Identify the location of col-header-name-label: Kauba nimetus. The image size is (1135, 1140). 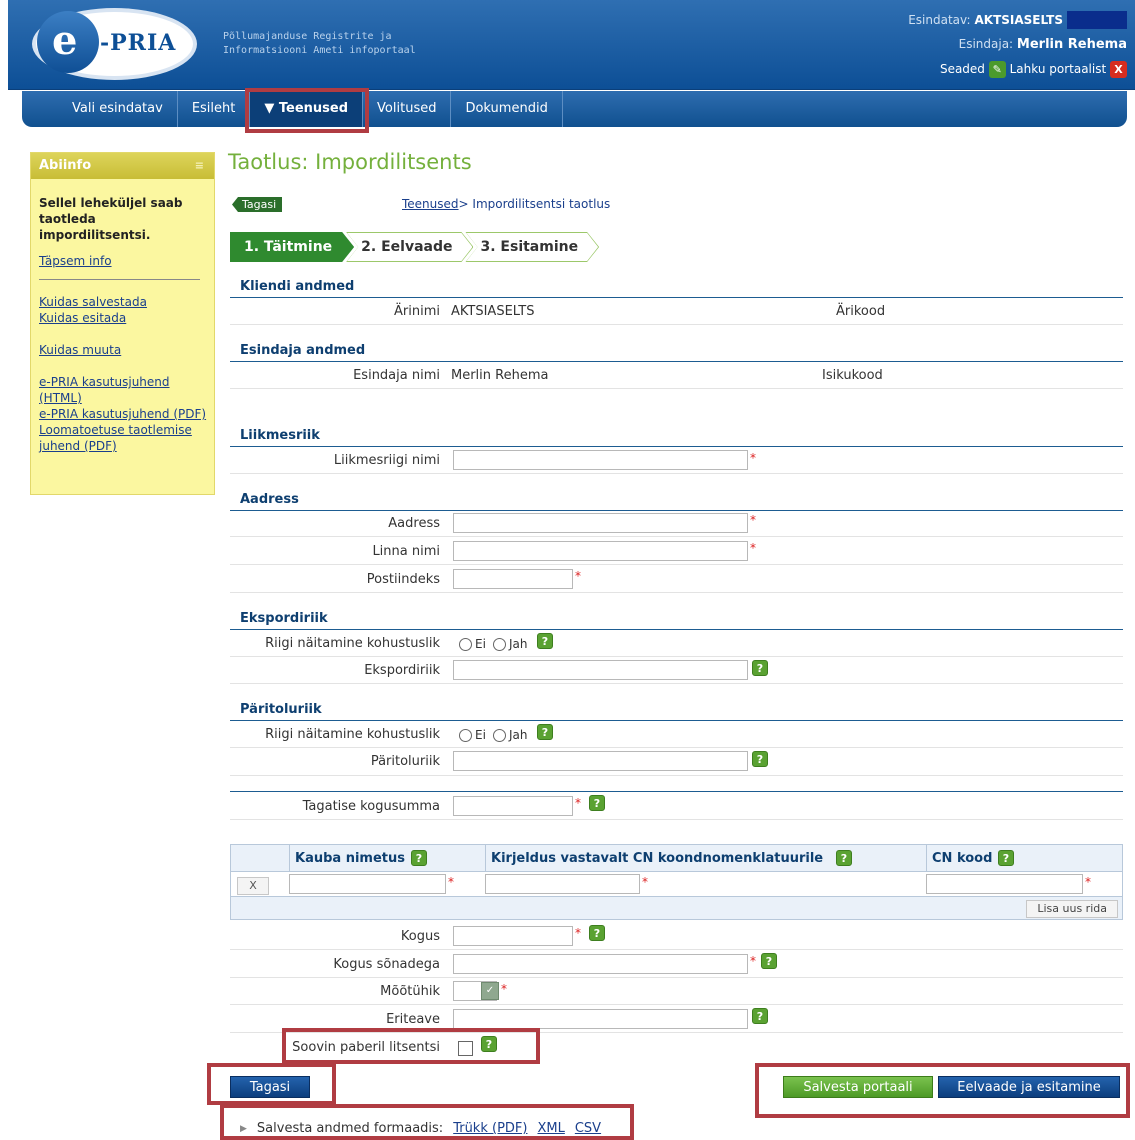
(350, 858).